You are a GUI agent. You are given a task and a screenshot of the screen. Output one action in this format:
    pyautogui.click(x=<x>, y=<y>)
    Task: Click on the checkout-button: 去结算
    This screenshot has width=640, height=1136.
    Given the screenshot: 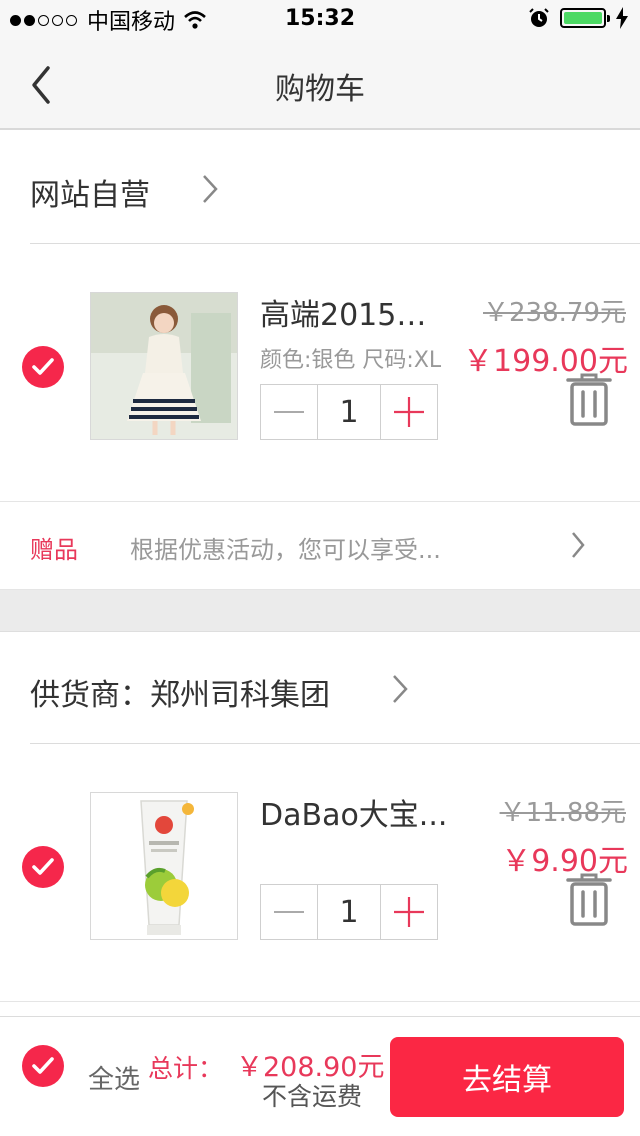 What is the action you would take?
    pyautogui.click(x=507, y=1077)
    